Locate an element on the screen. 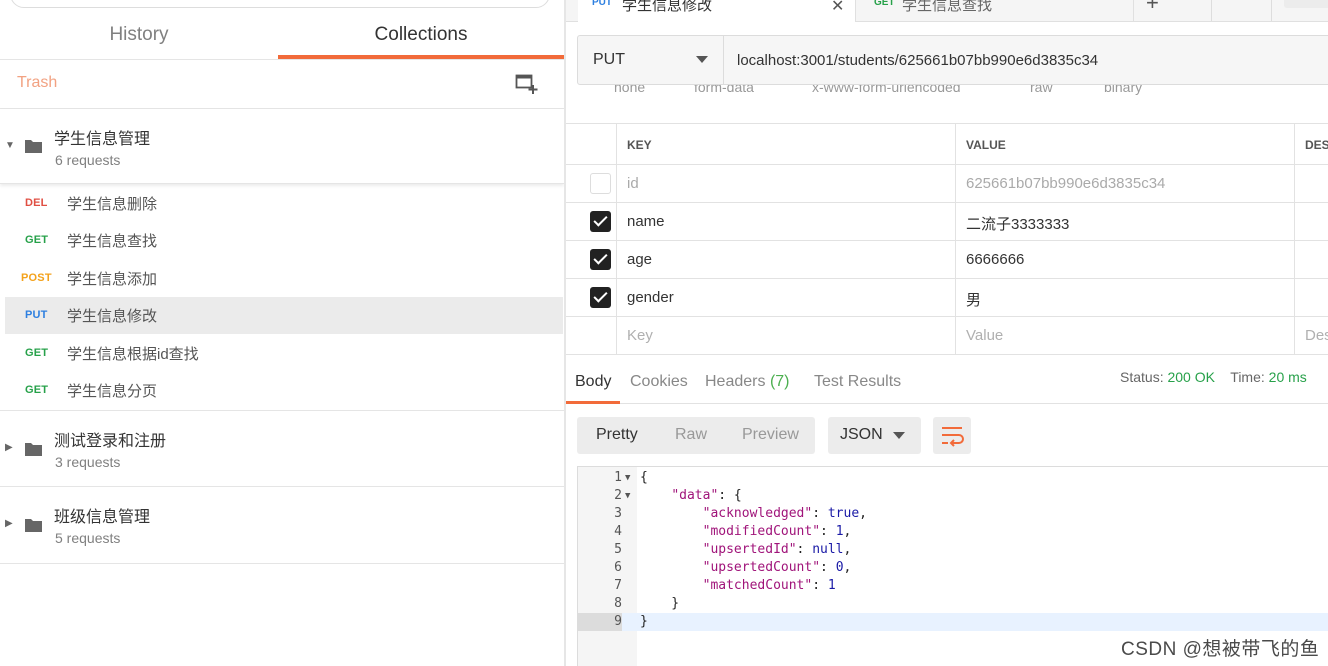 The width and height of the screenshot is (1328, 666). request-tab: GET 学生信息查找 is located at coordinates (996, 10).